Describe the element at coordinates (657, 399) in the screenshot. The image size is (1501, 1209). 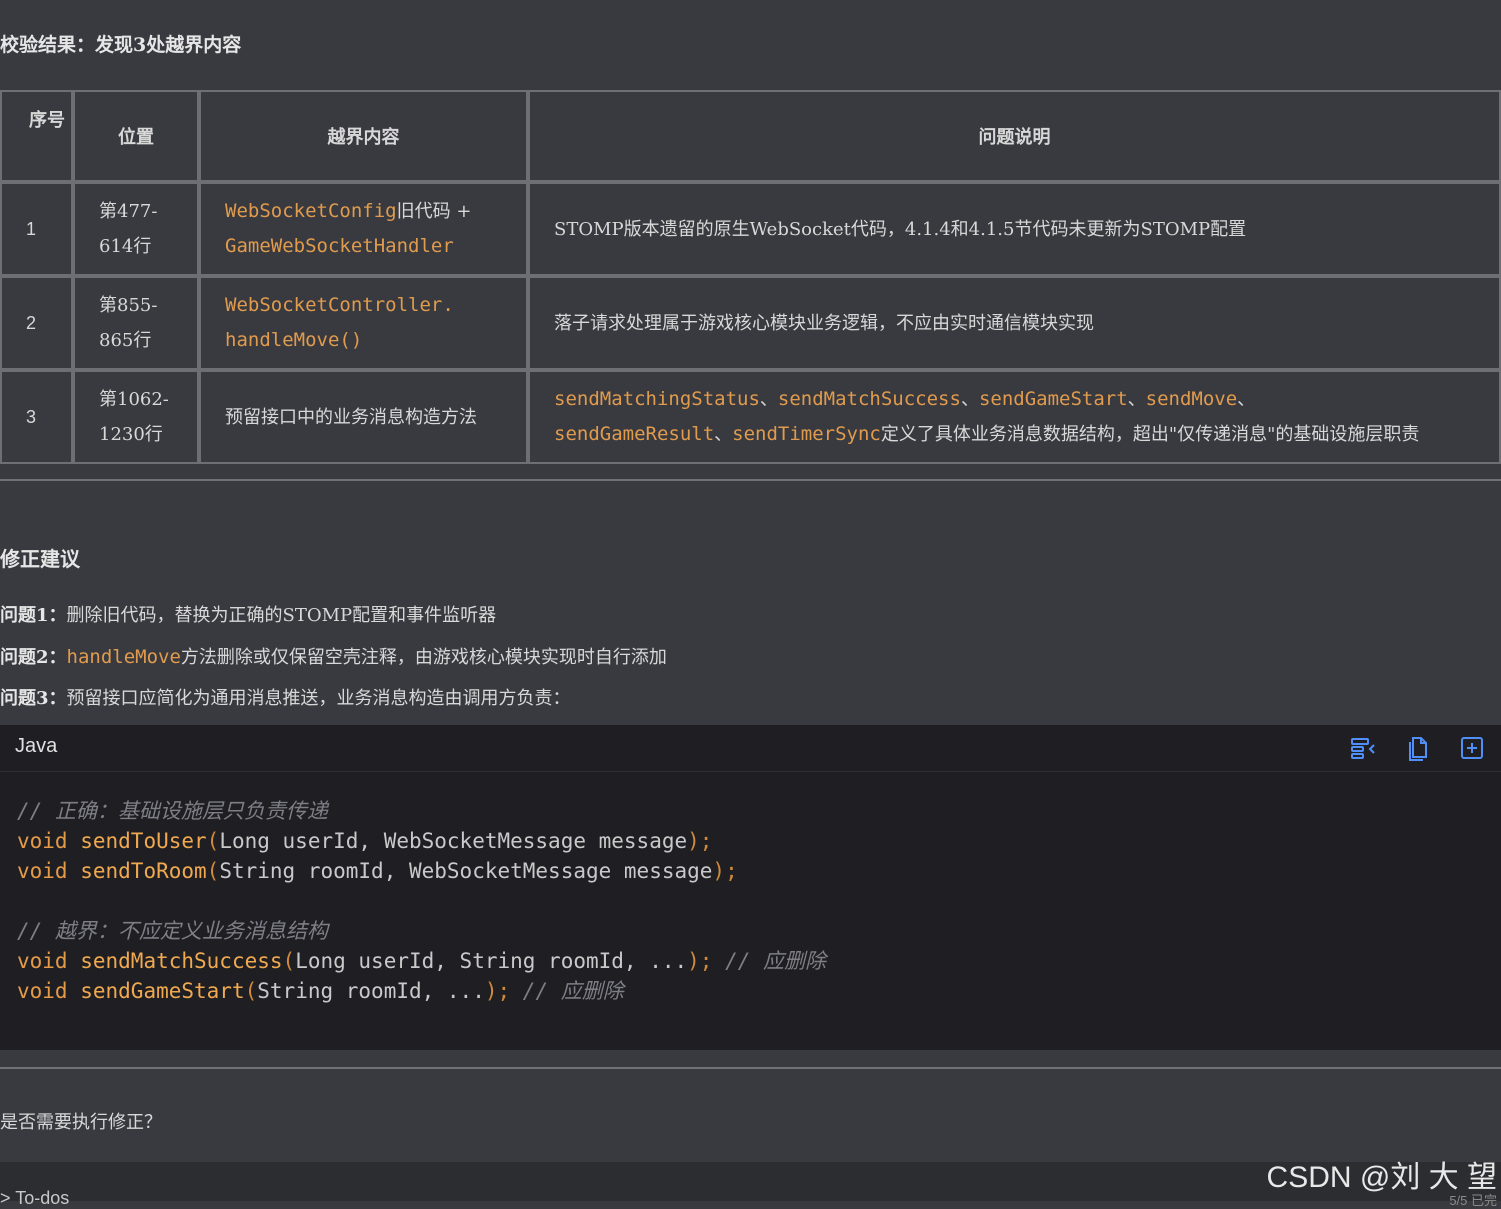
I see `method-name: sendMatchingStatus` at that location.